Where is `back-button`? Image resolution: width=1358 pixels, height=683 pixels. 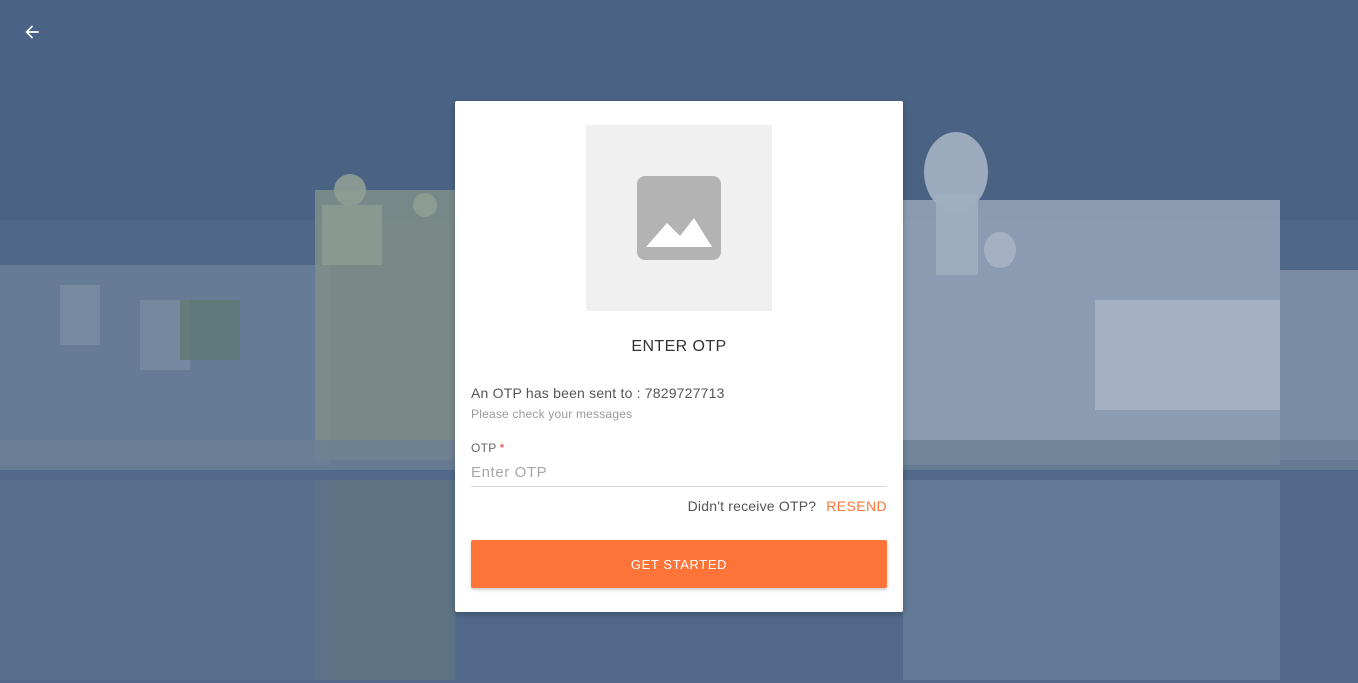
back-button is located at coordinates (32, 32).